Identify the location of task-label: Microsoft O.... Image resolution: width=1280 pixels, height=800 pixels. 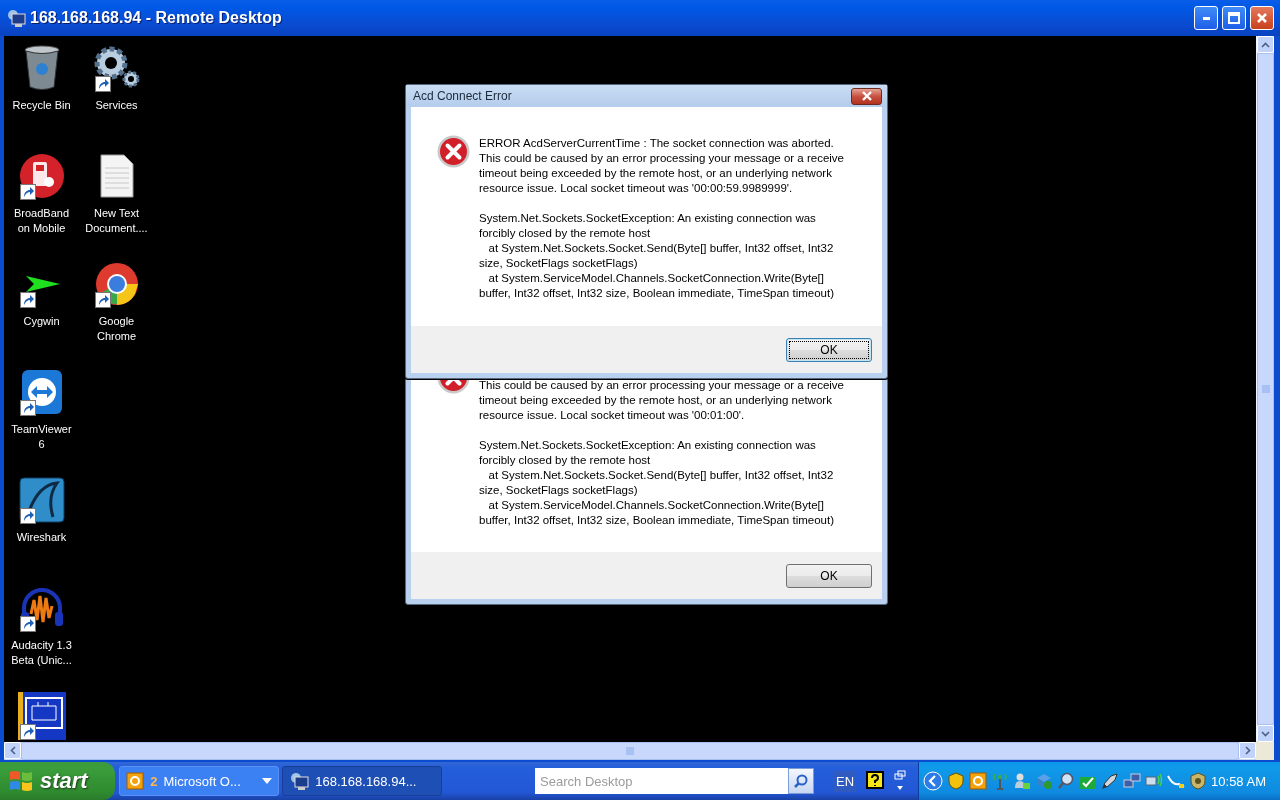
(202, 781).